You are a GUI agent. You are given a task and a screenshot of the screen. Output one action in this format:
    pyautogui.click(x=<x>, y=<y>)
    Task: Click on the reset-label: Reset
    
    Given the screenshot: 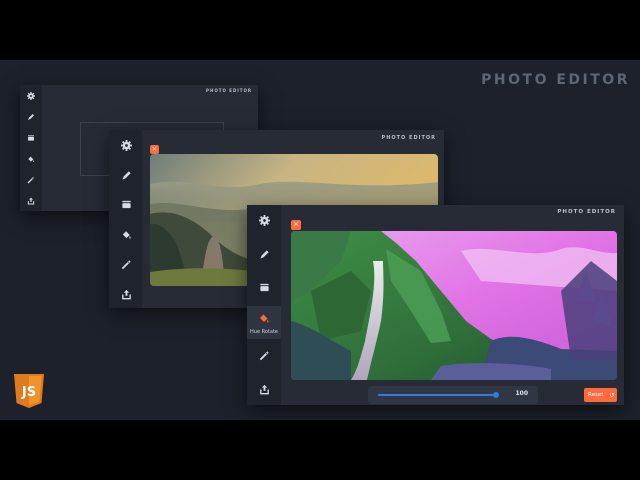 What is the action you would take?
    pyautogui.click(x=596, y=395)
    